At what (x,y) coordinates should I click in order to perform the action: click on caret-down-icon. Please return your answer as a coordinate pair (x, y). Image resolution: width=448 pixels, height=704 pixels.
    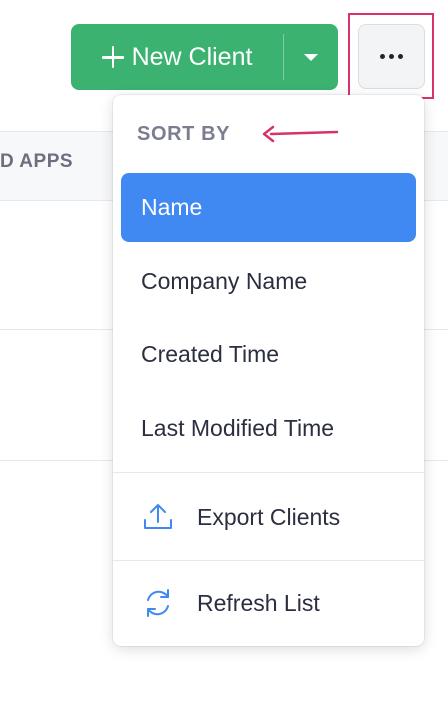
    Looking at the image, I should click on (311, 57).